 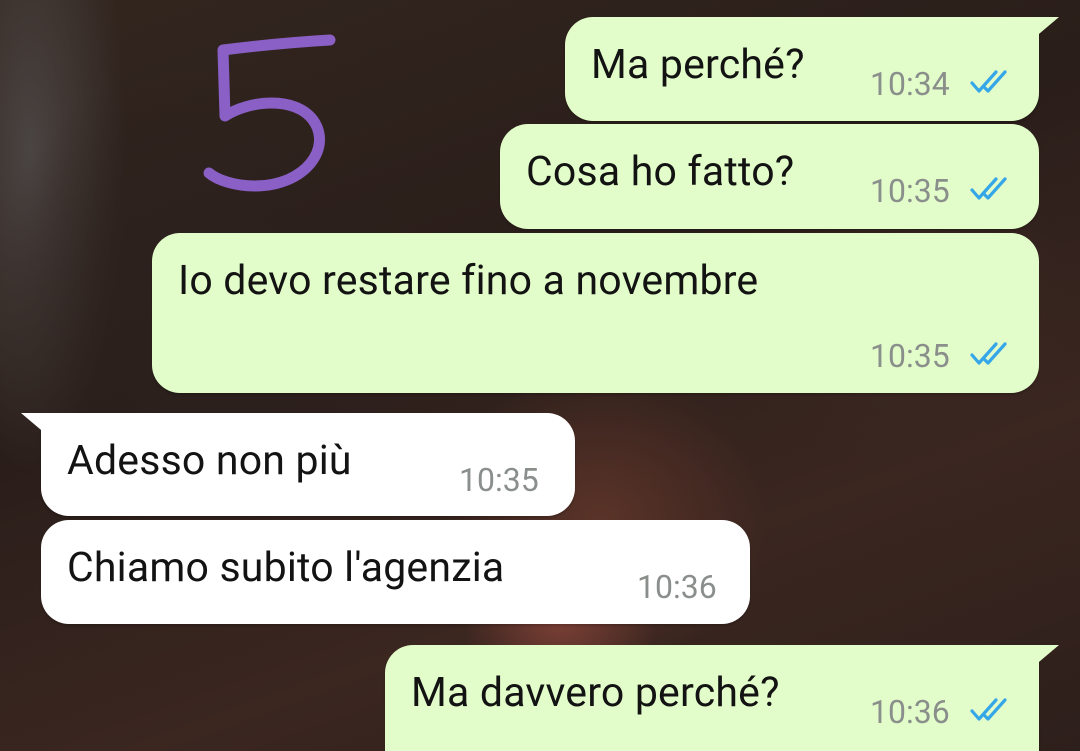 I want to click on message-text: Ma perché?, so click(x=698, y=65).